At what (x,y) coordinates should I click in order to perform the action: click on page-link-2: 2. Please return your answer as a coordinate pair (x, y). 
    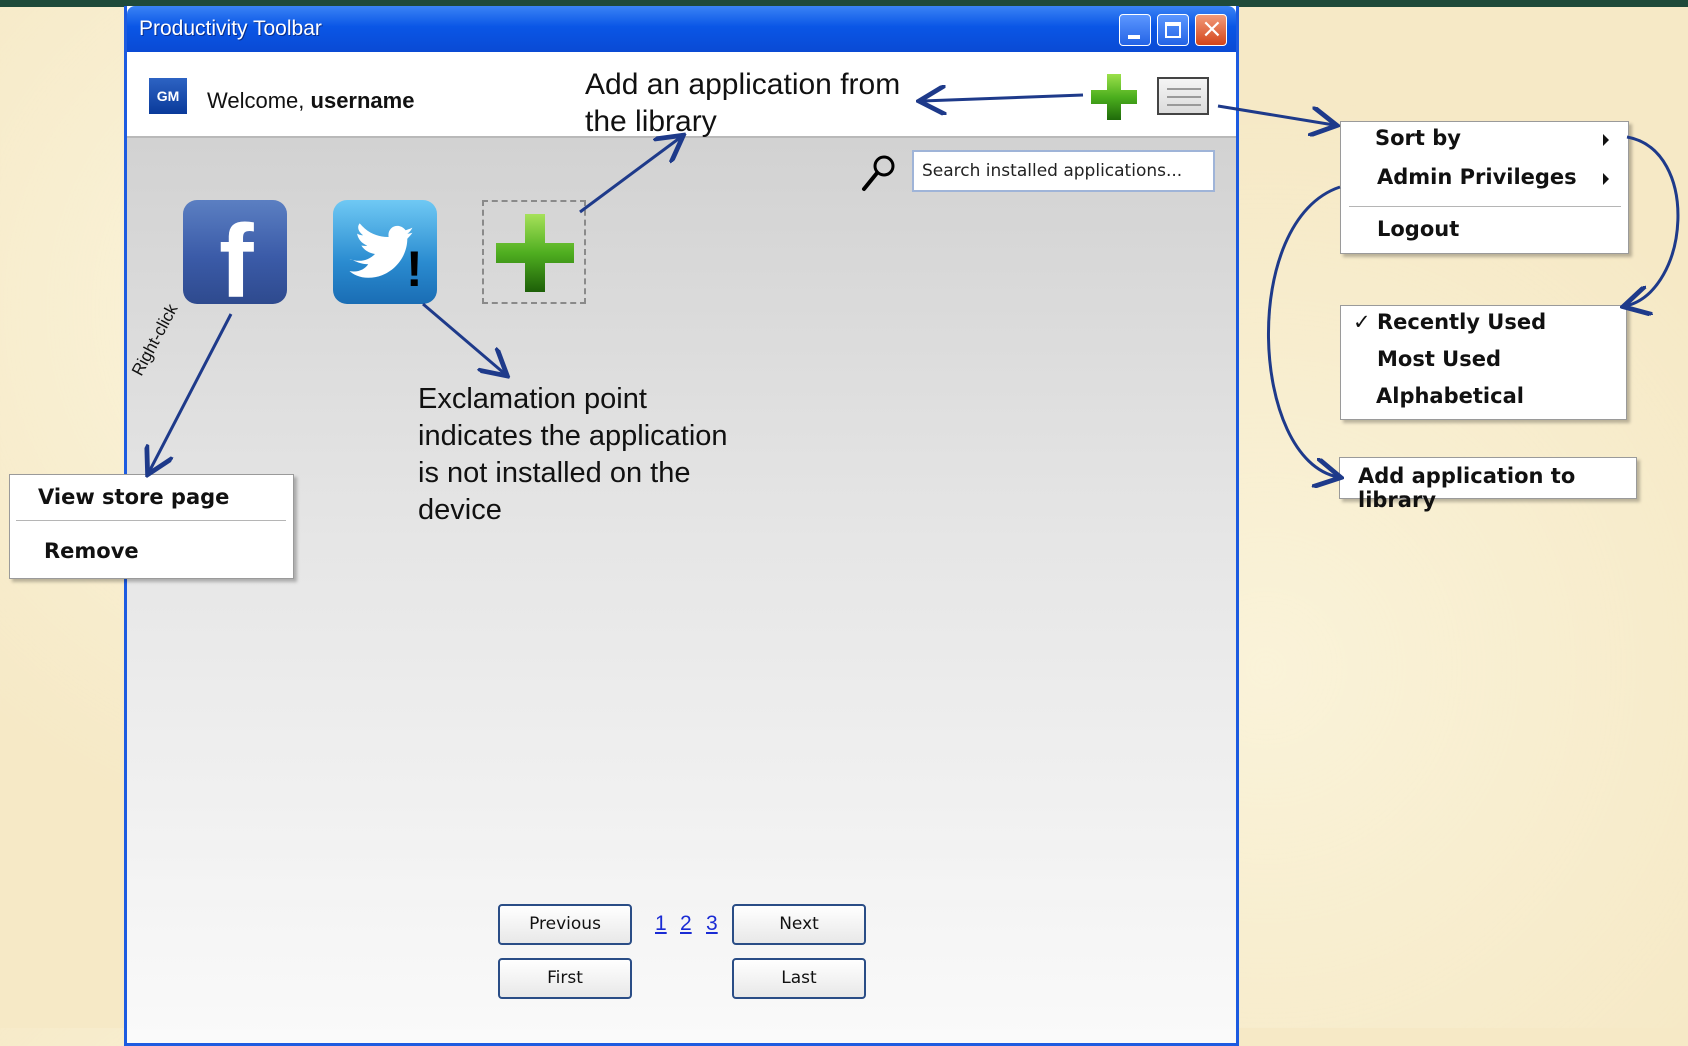
    Looking at the image, I should click on (686, 924).